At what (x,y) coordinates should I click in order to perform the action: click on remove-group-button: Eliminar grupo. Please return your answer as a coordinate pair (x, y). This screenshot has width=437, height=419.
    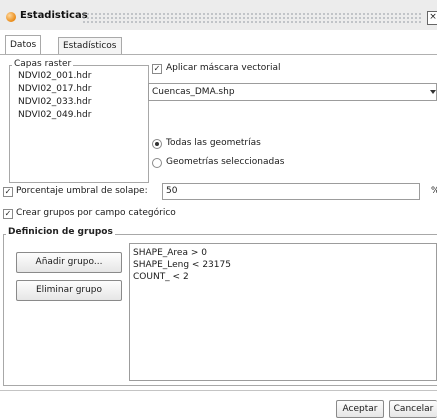
    Looking at the image, I should click on (69, 290).